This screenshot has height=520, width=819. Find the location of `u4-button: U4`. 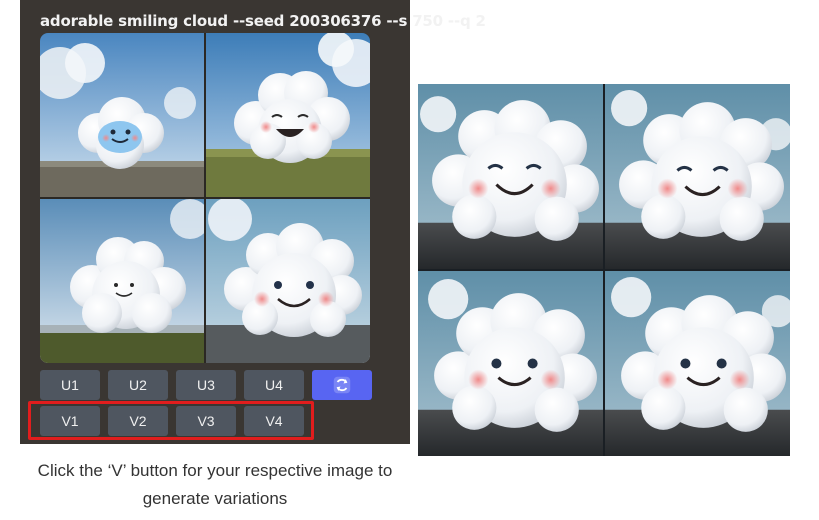

u4-button: U4 is located at coordinates (274, 385).